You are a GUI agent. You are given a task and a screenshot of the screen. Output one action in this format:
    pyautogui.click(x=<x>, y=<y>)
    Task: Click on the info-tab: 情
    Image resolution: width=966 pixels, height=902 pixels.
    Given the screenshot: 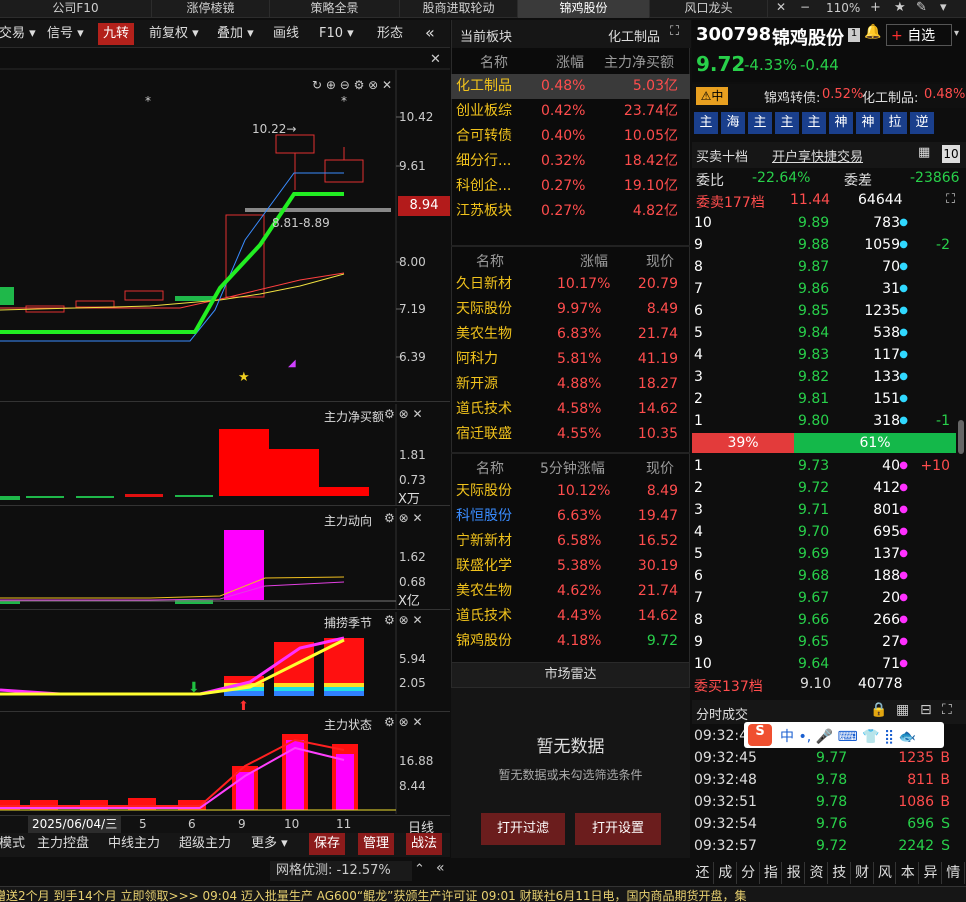 What is the action you would take?
    pyautogui.click(x=954, y=873)
    